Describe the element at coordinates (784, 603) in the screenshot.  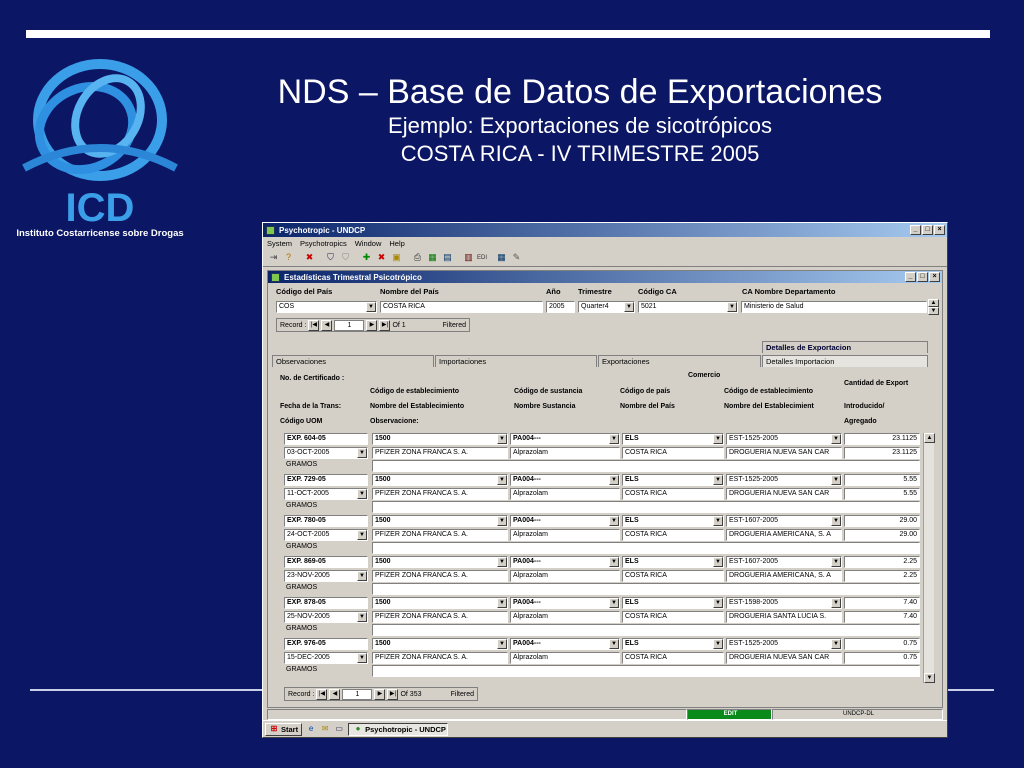
I see `row-cod-est2-field: EST-1598-2005 ▼` at that location.